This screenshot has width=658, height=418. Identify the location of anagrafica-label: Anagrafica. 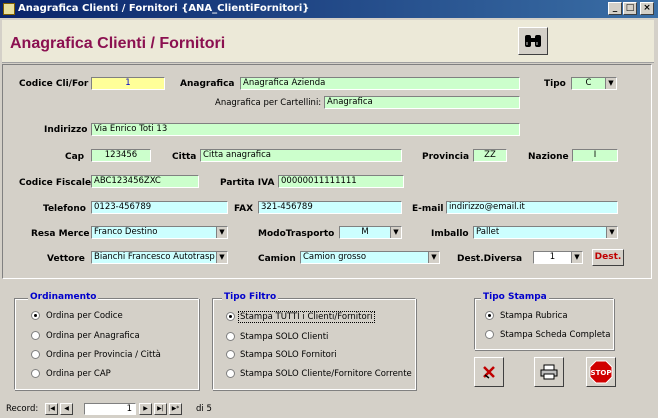
(207, 84).